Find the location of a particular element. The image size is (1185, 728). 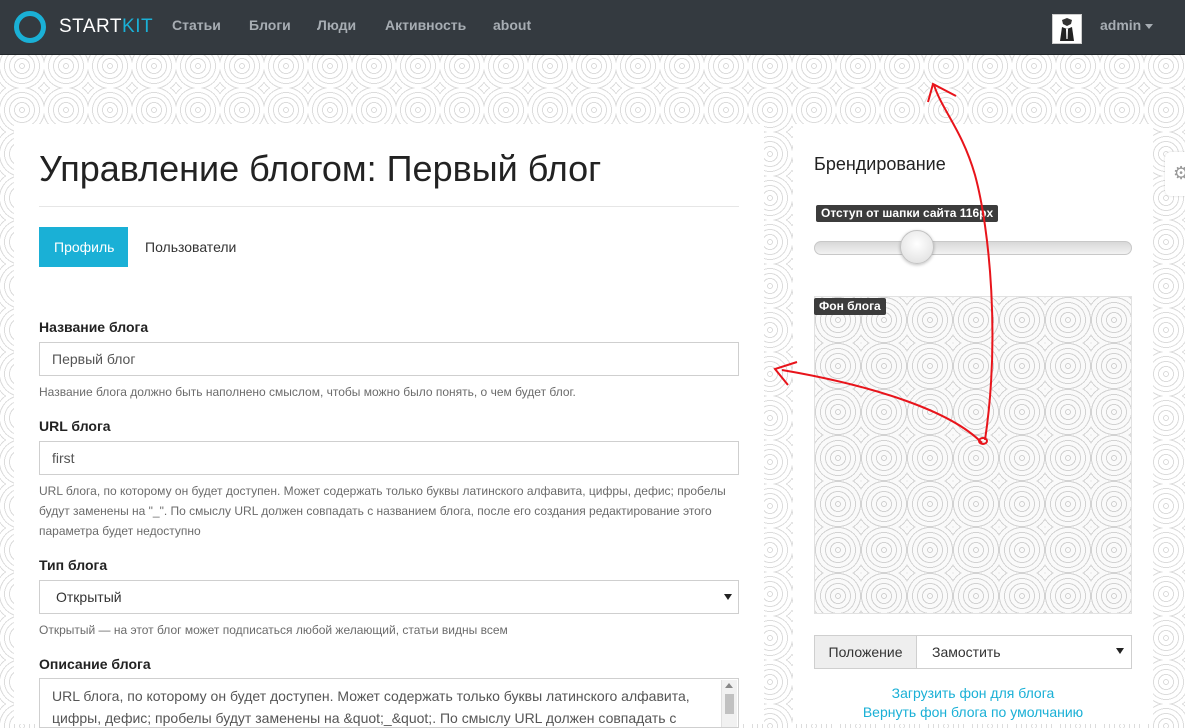

brand-logo-icon is located at coordinates (30, 27).